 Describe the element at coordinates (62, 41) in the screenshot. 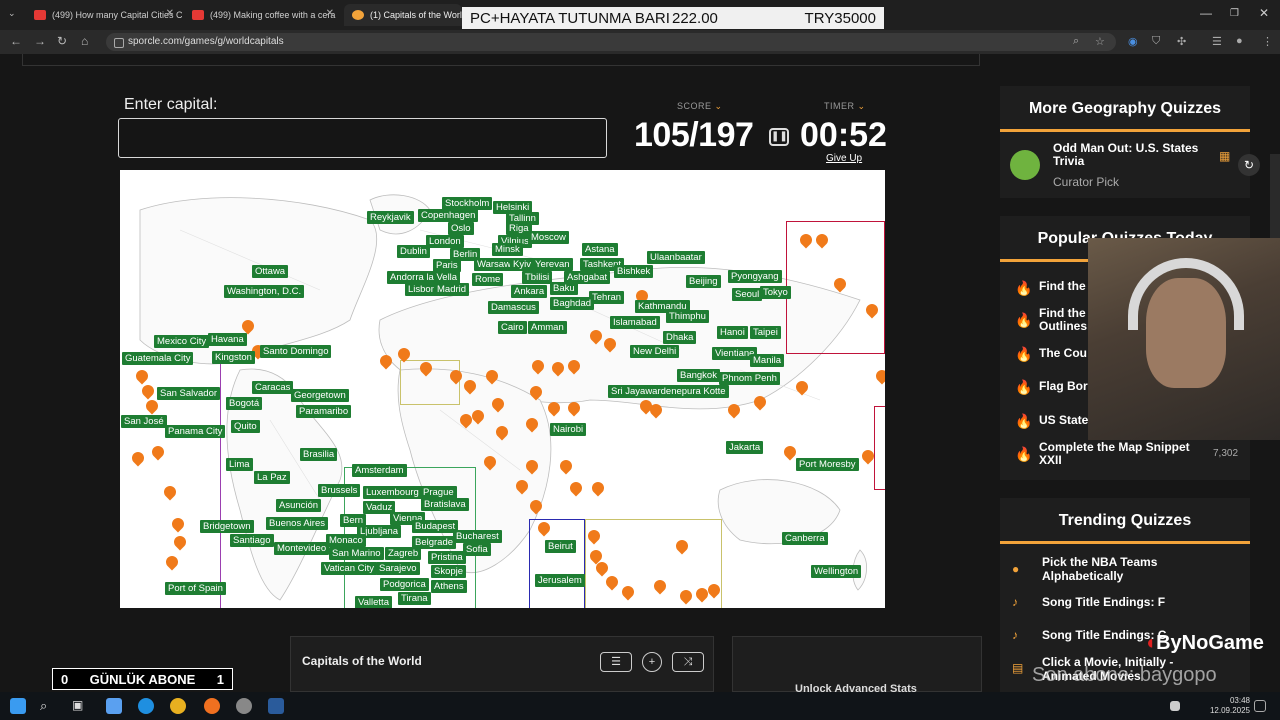

I see `reload-icon: ↻` at that location.